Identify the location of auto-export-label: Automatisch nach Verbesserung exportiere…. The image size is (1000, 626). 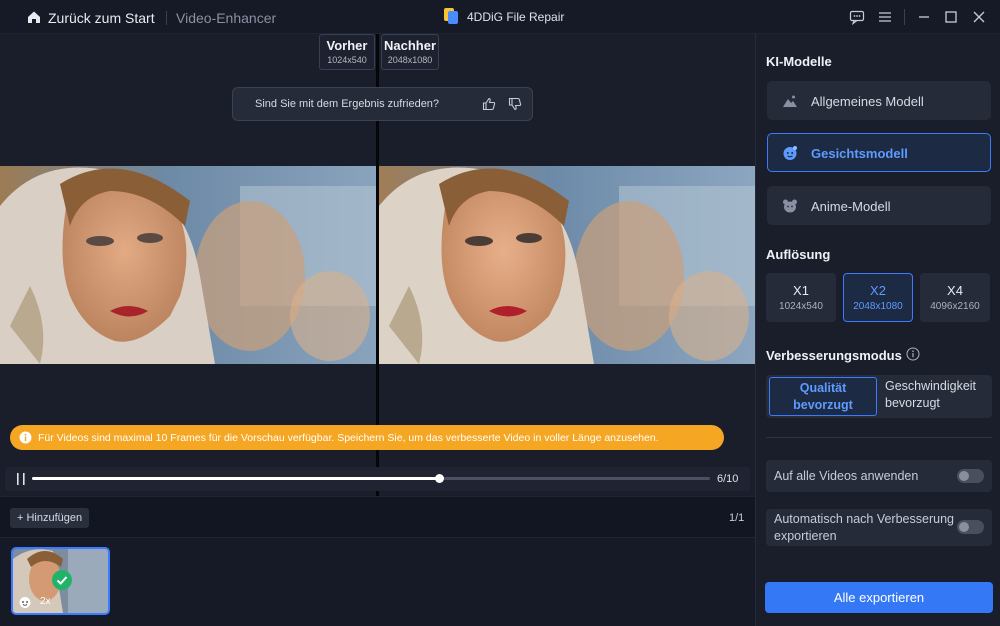
(864, 527).